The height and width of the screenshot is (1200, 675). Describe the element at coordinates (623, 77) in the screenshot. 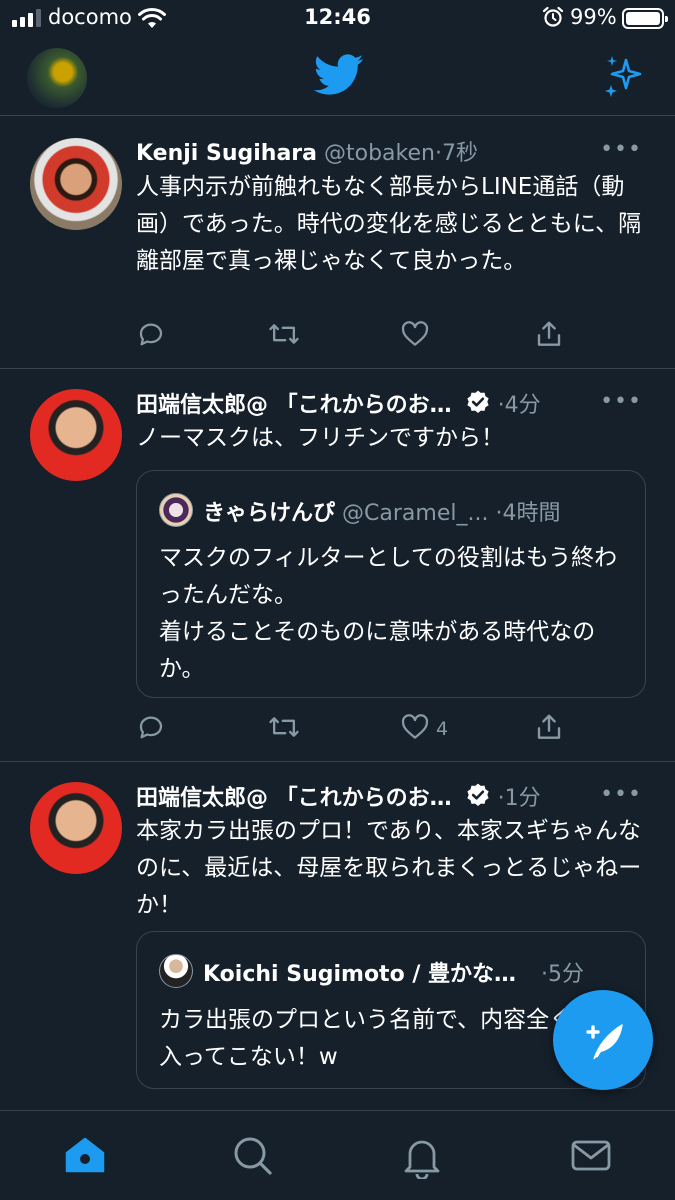

I see `sparkle-icon` at that location.